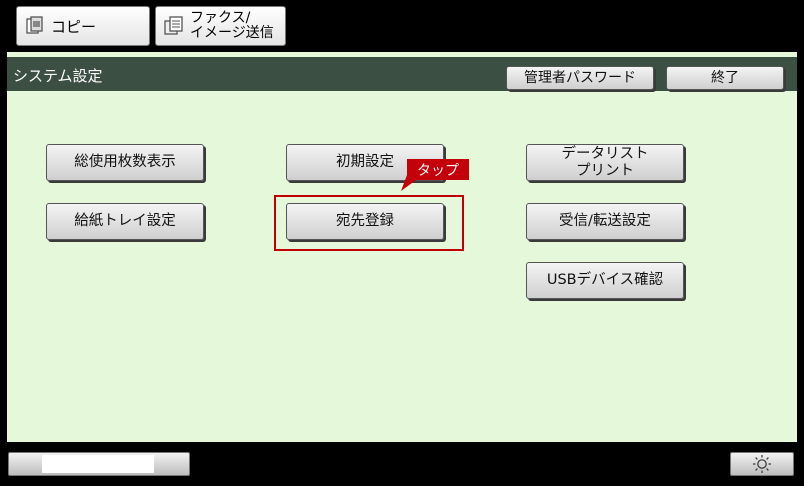 The image size is (804, 486). What do you see at coordinates (173, 25) in the screenshot?
I see `fax-icon` at bounding box center [173, 25].